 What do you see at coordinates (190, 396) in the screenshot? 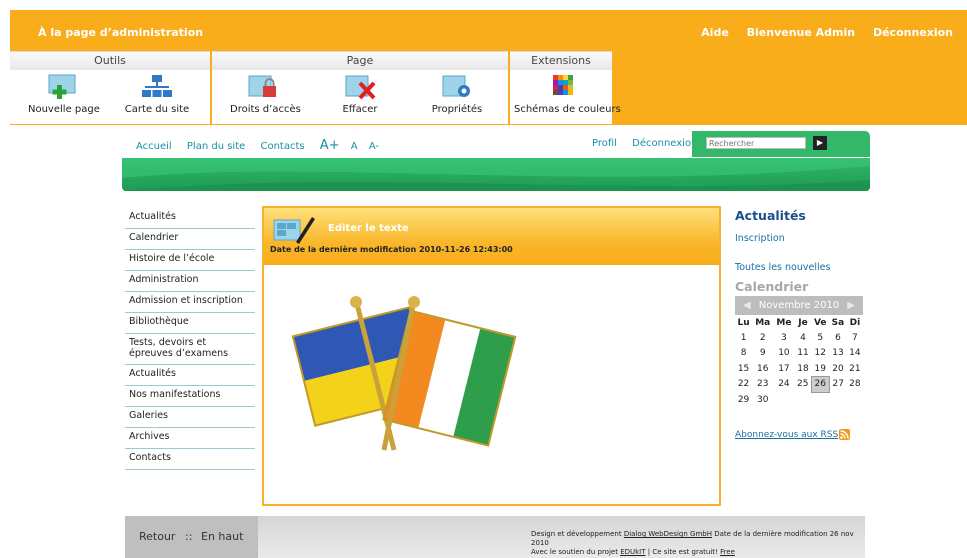
I see `sidebar-item-events: Nos manifestations` at bounding box center [190, 396].